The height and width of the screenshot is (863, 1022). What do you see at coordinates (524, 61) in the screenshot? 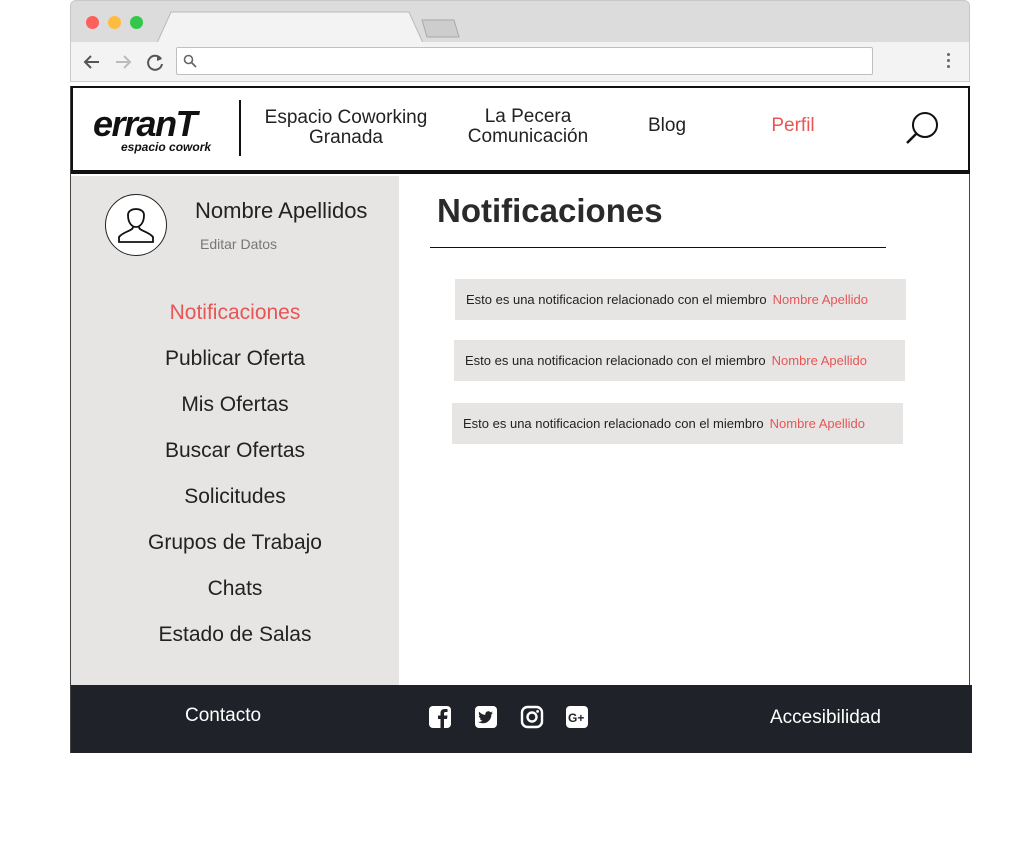
I see `address-bar` at bounding box center [524, 61].